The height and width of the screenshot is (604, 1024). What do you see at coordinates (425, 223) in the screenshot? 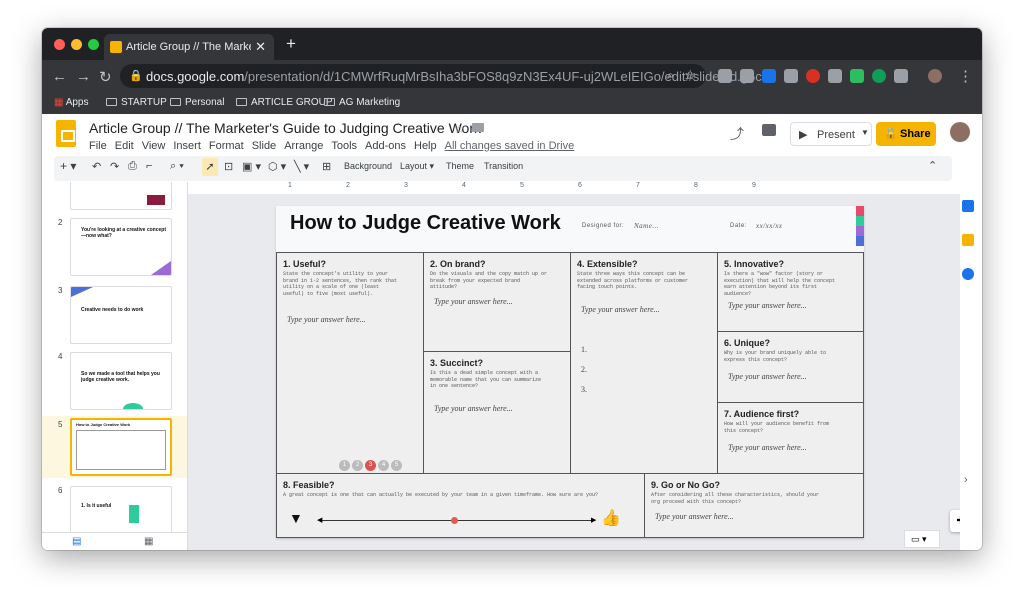
I see `slide-title: How to Judge Creative Work` at bounding box center [425, 223].